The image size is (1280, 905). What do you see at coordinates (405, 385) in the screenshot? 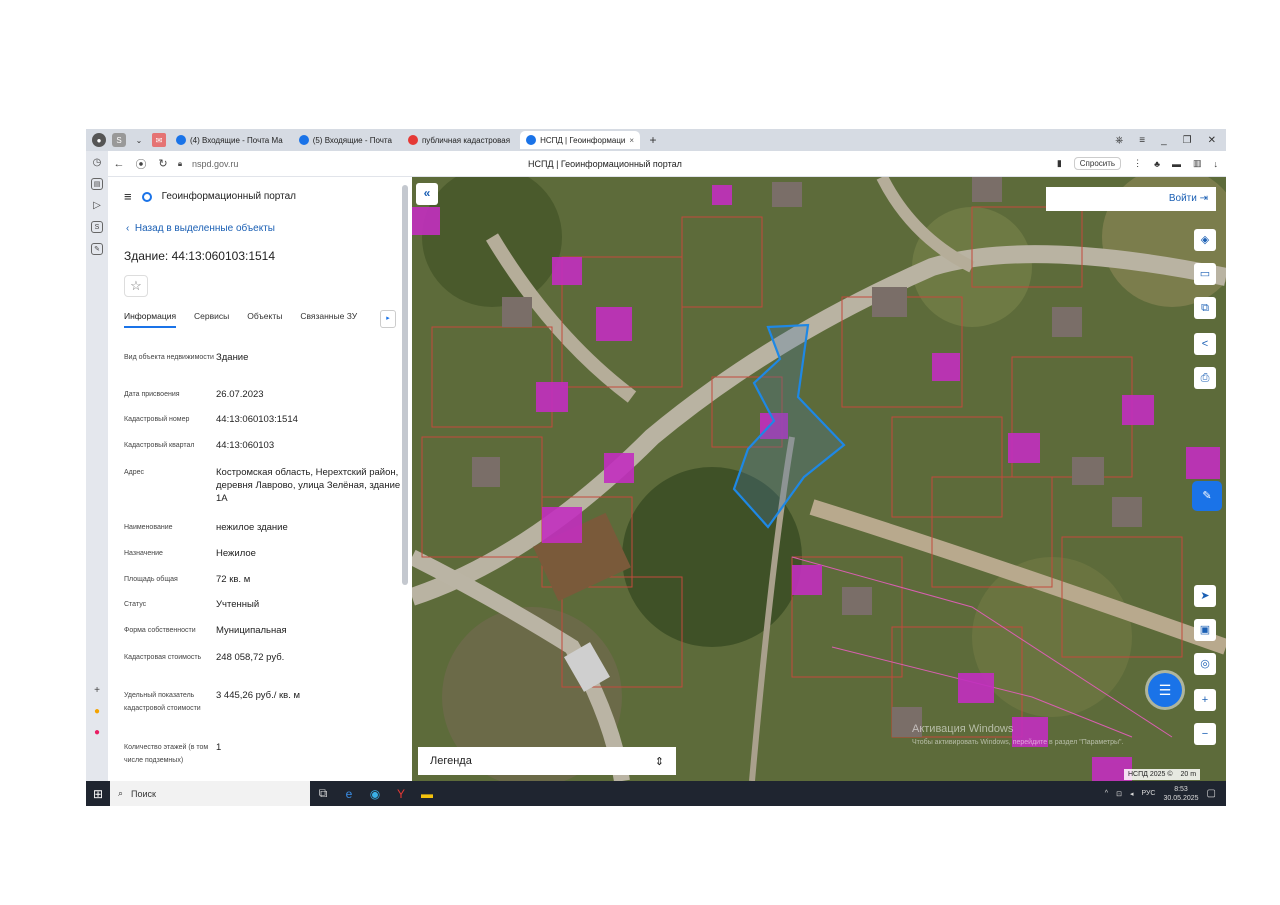
I see `panel-scrollbar` at bounding box center [405, 385].